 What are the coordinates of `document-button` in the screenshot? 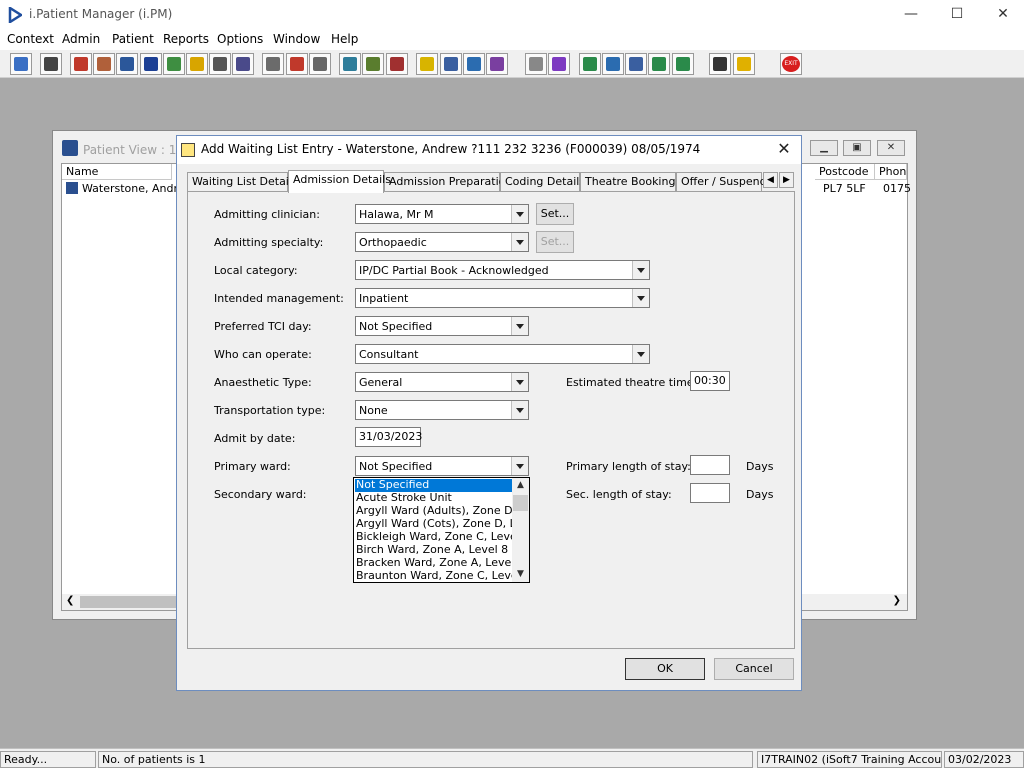 It's located at (536, 64).